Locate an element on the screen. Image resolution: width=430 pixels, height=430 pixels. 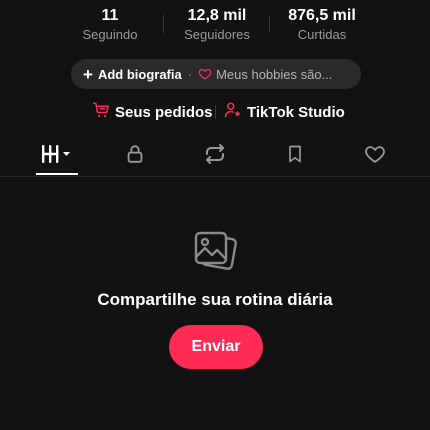
send-button: Enviar is located at coordinates (216, 347).